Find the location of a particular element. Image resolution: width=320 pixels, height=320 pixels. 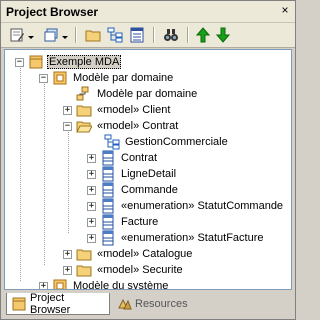

bottom-tabs: Project Browser Resources is located at coordinates (148, 304).